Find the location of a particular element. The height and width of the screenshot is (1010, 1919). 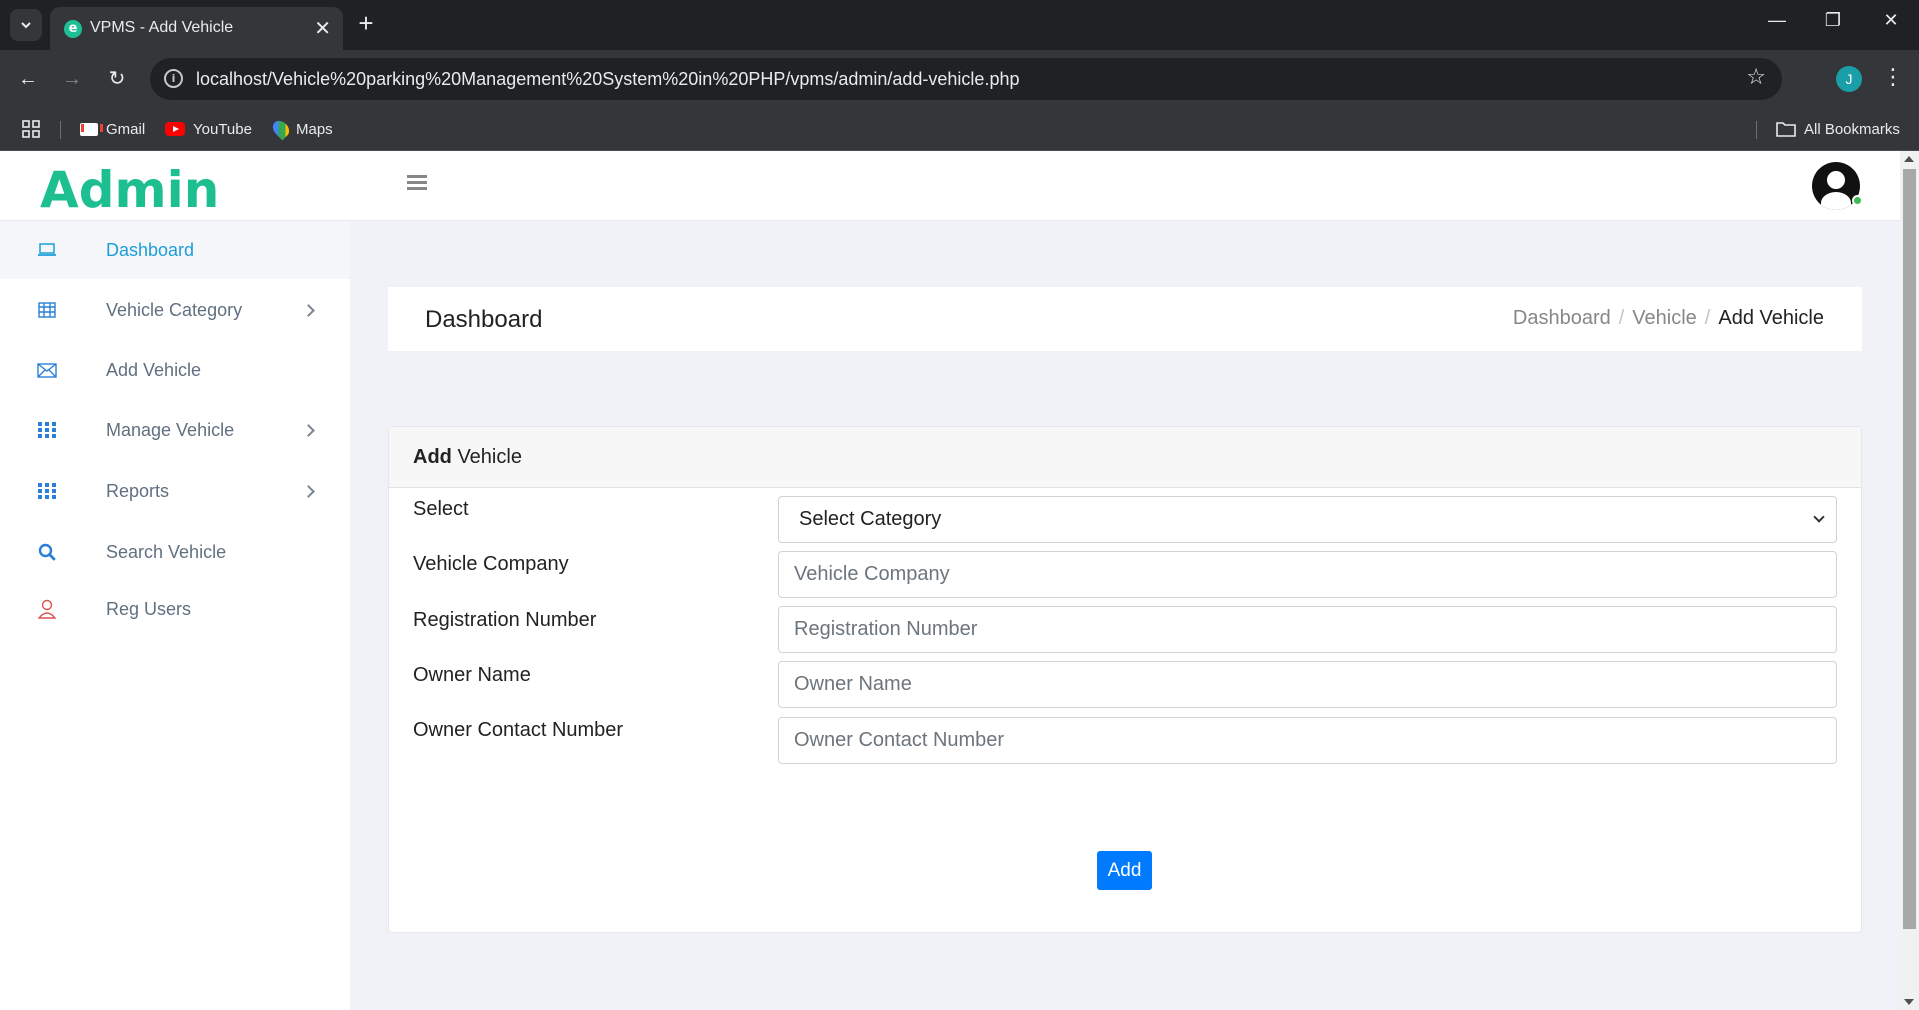

table-icon is located at coordinates (47, 310).